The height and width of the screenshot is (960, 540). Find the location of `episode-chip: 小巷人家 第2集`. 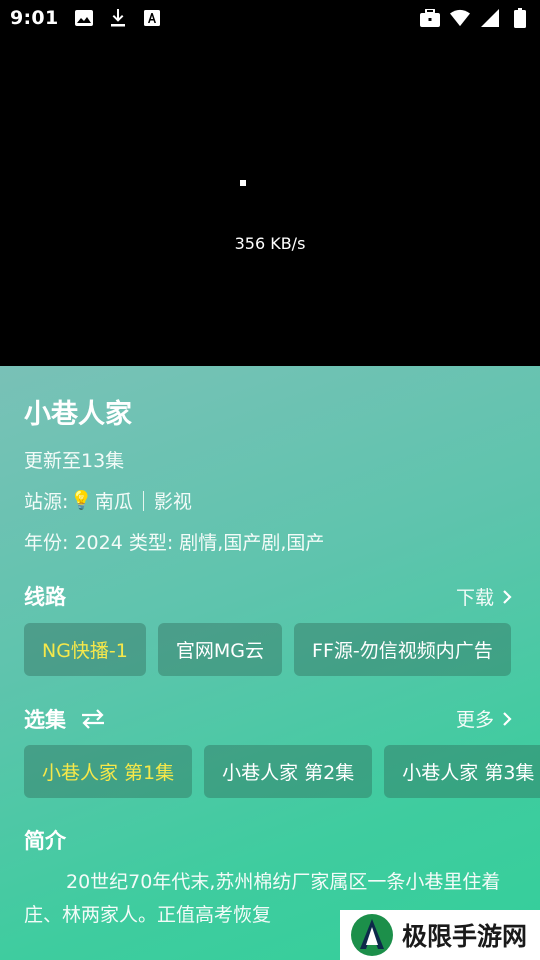

episode-chip: 小巷人家 第2集 is located at coordinates (288, 771).